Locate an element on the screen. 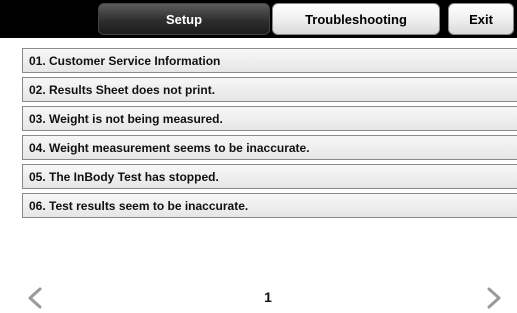 The width and height of the screenshot is (517, 313). next-page-button is located at coordinates (494, 298).